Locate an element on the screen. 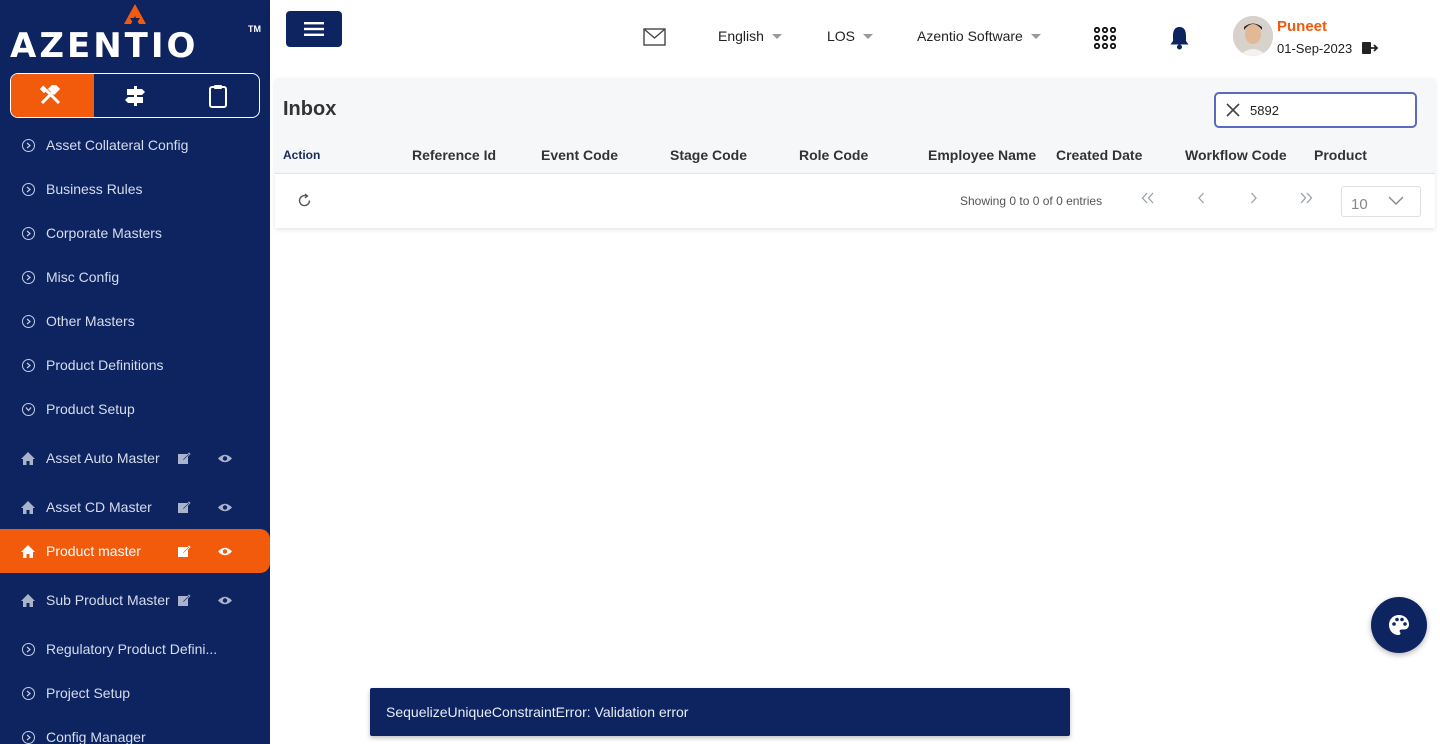 This screenshot has height=744, width=1440. entries-info: Showing 0 to 0 of 0 entries is located at coordinates (1031, 201).